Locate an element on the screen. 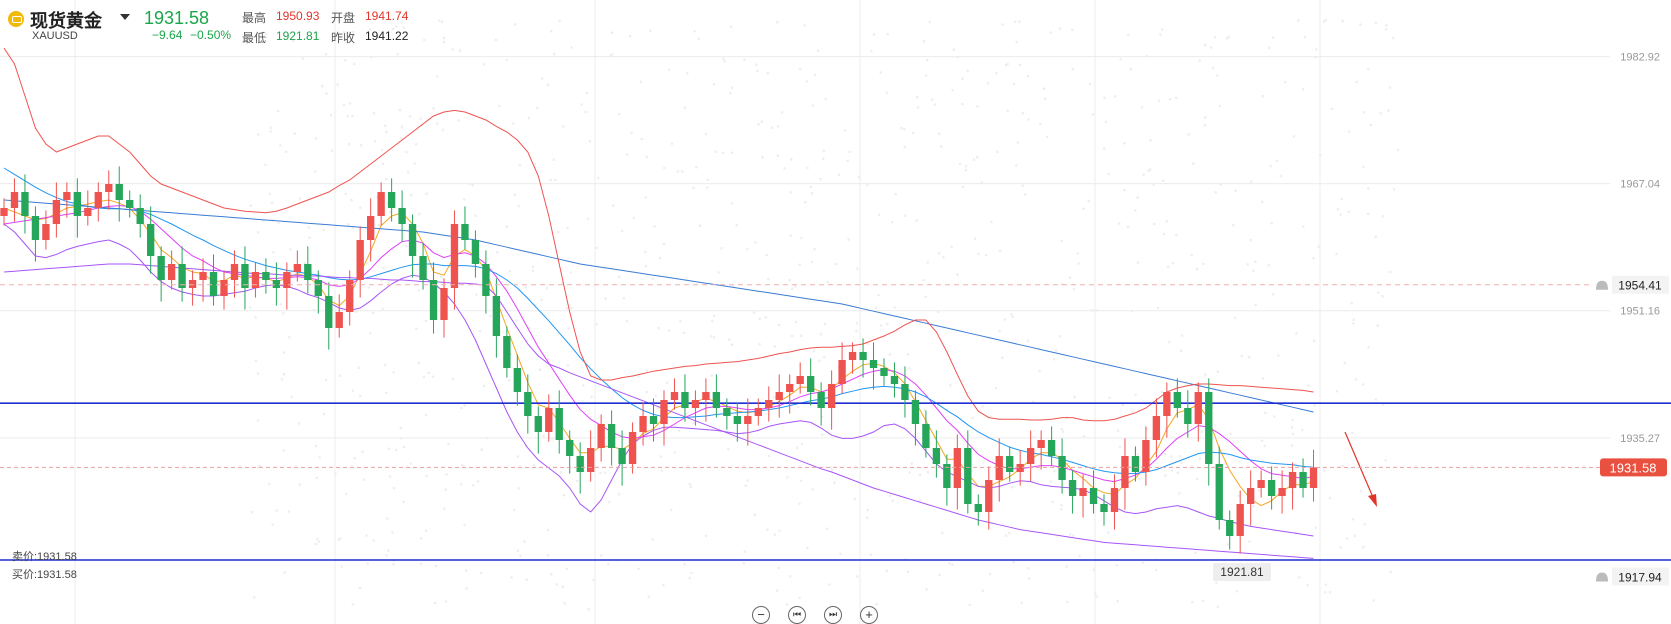 This screenshot has width=1671, height=624. zoom-in-button: + is located at coordinates (869, 615).